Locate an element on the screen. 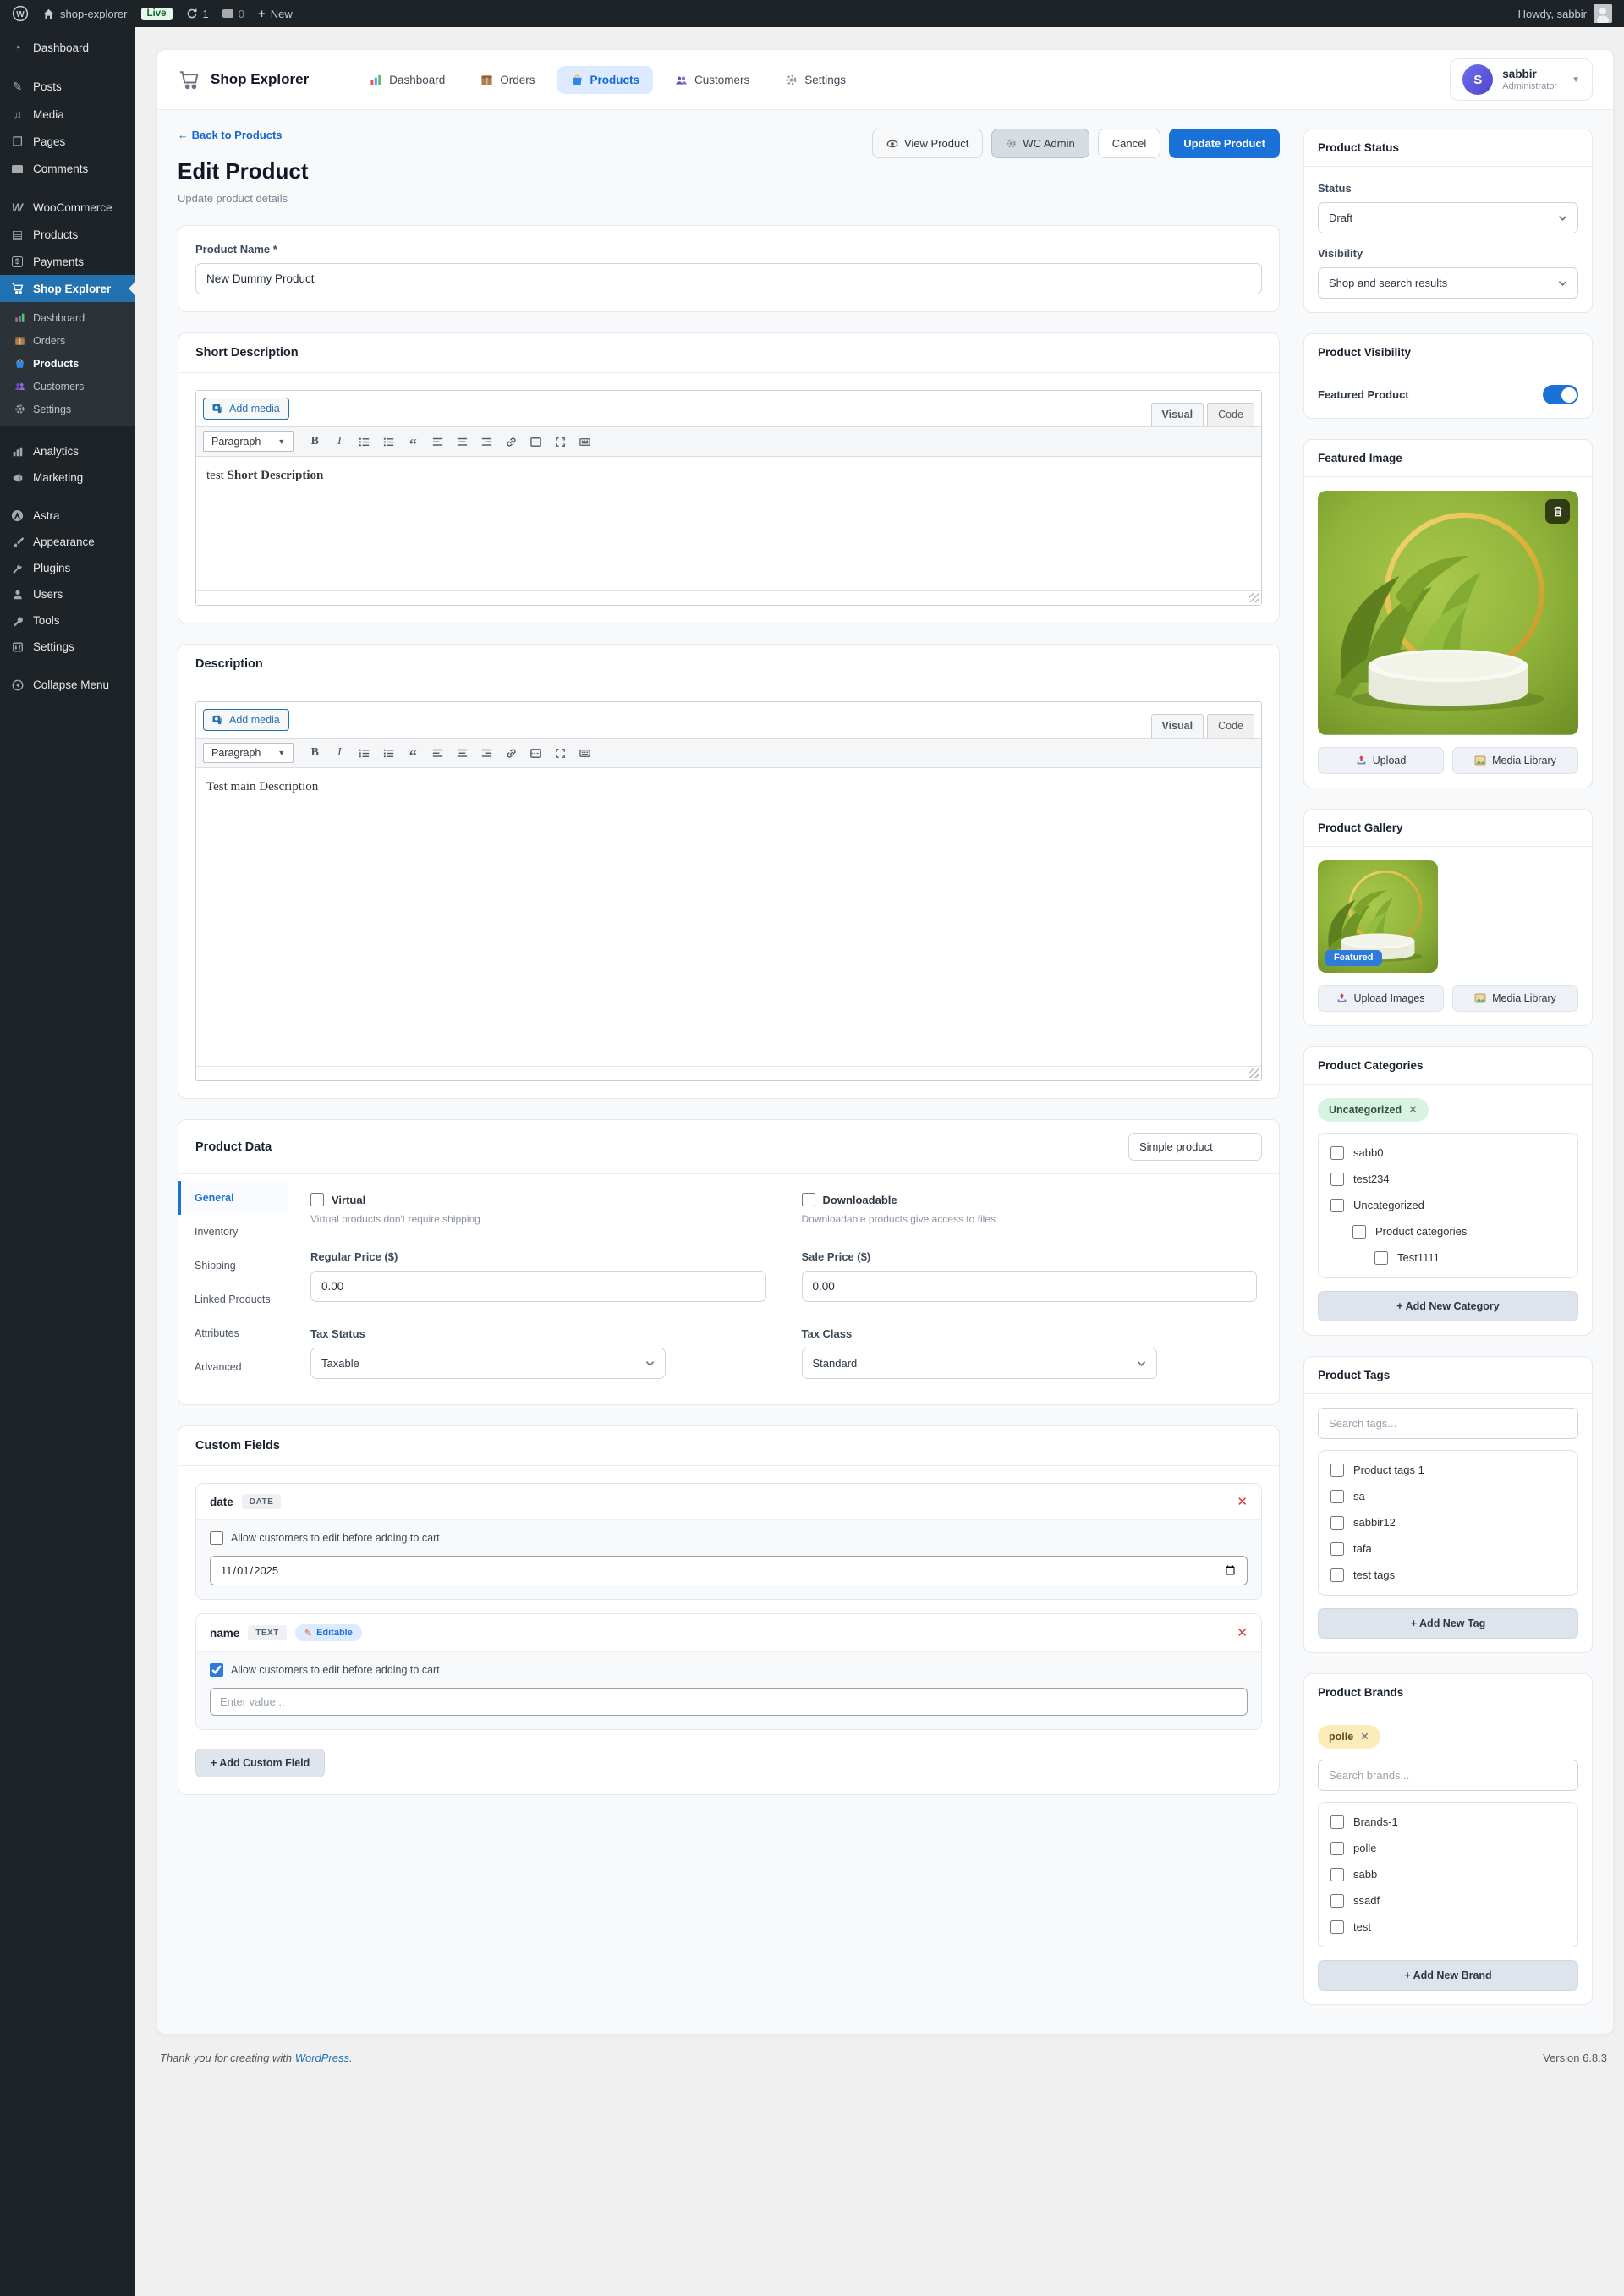  user-menu: S sabbir Administrator ▼ is located at coordinates (1521, 79).